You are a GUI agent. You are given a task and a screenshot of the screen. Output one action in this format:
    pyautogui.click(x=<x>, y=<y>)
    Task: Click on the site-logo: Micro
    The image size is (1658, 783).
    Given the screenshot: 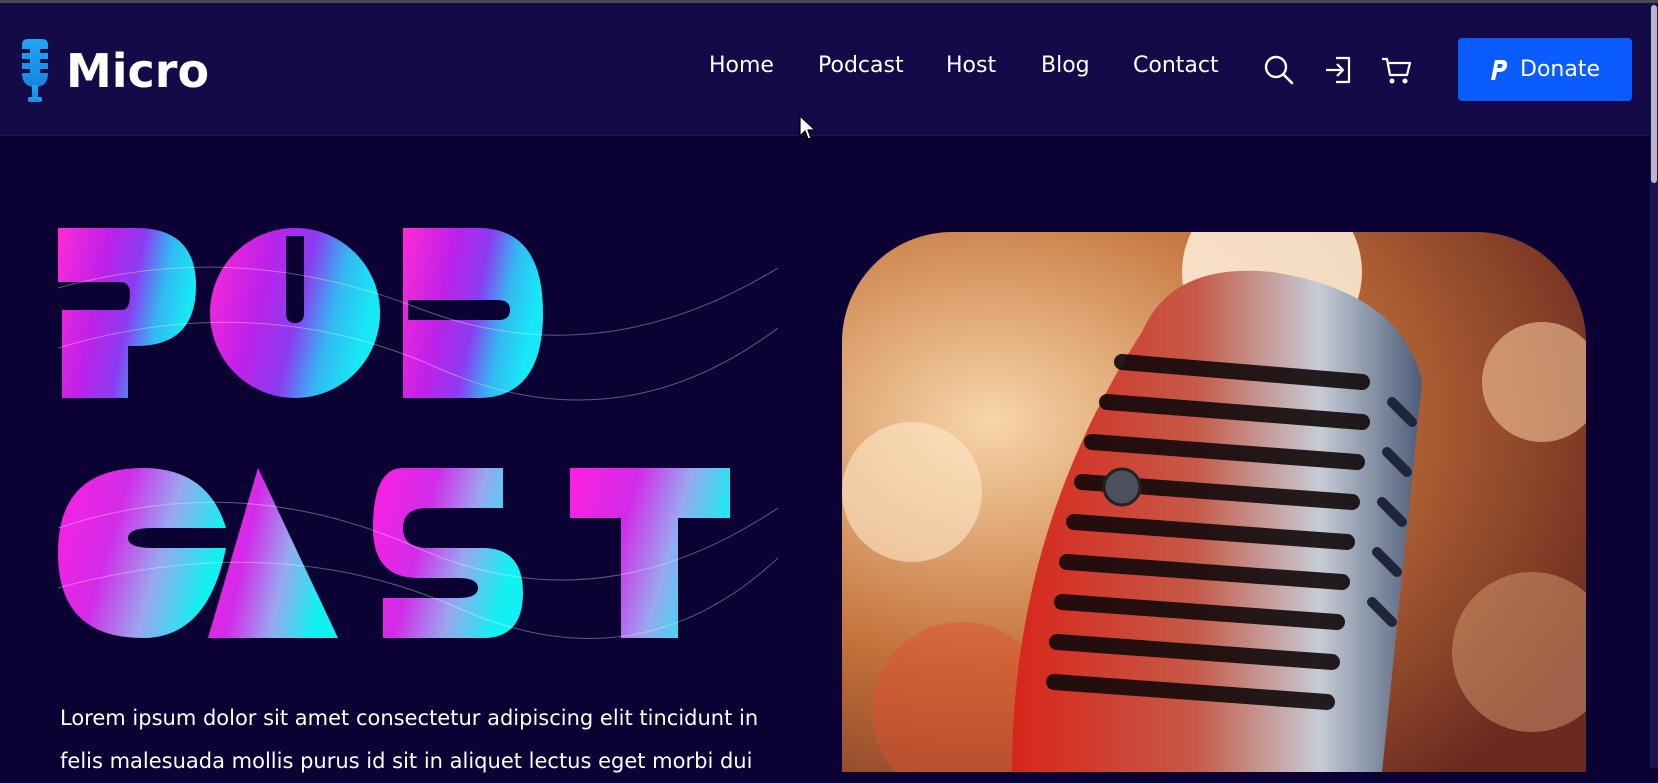 What is the action you would take?
    pyautogui.click(x=113, y=71)
    